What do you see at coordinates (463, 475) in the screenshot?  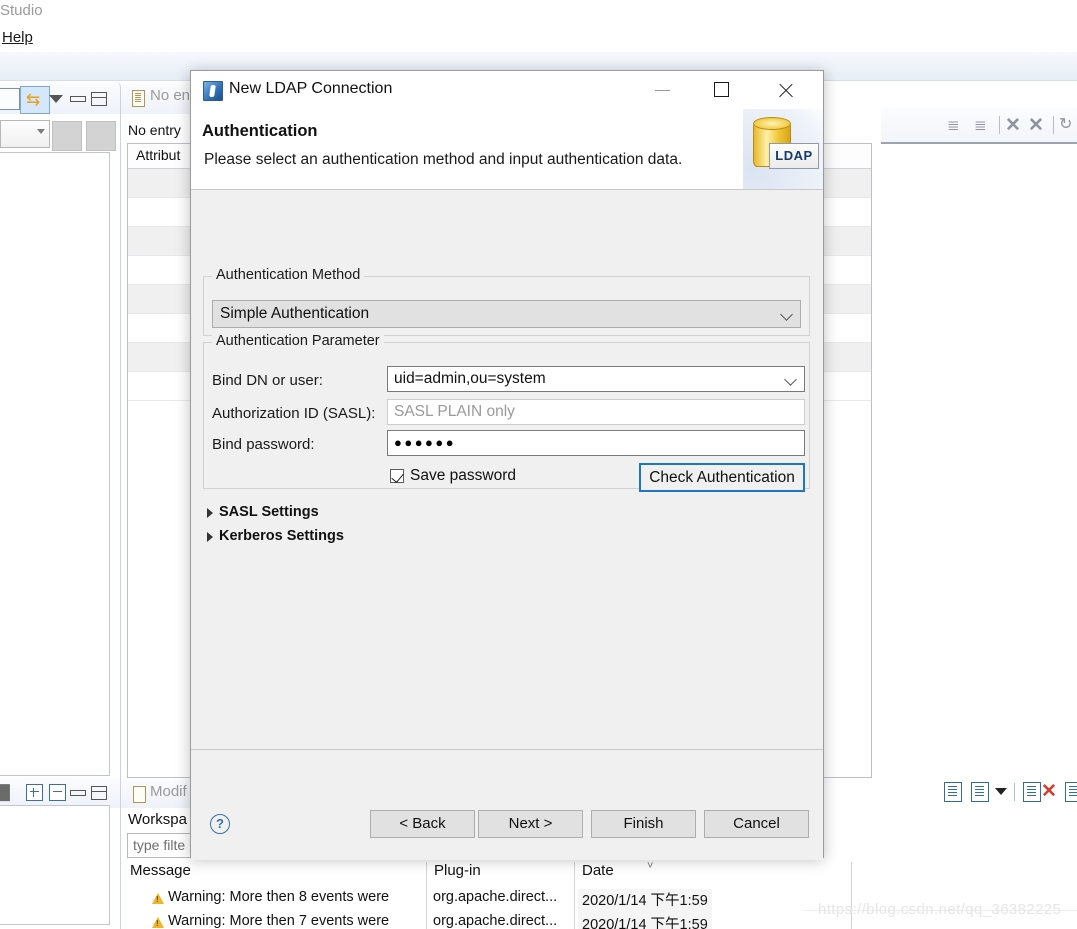 I see `save-password-label: Save password` at bounding box center [463, 475].